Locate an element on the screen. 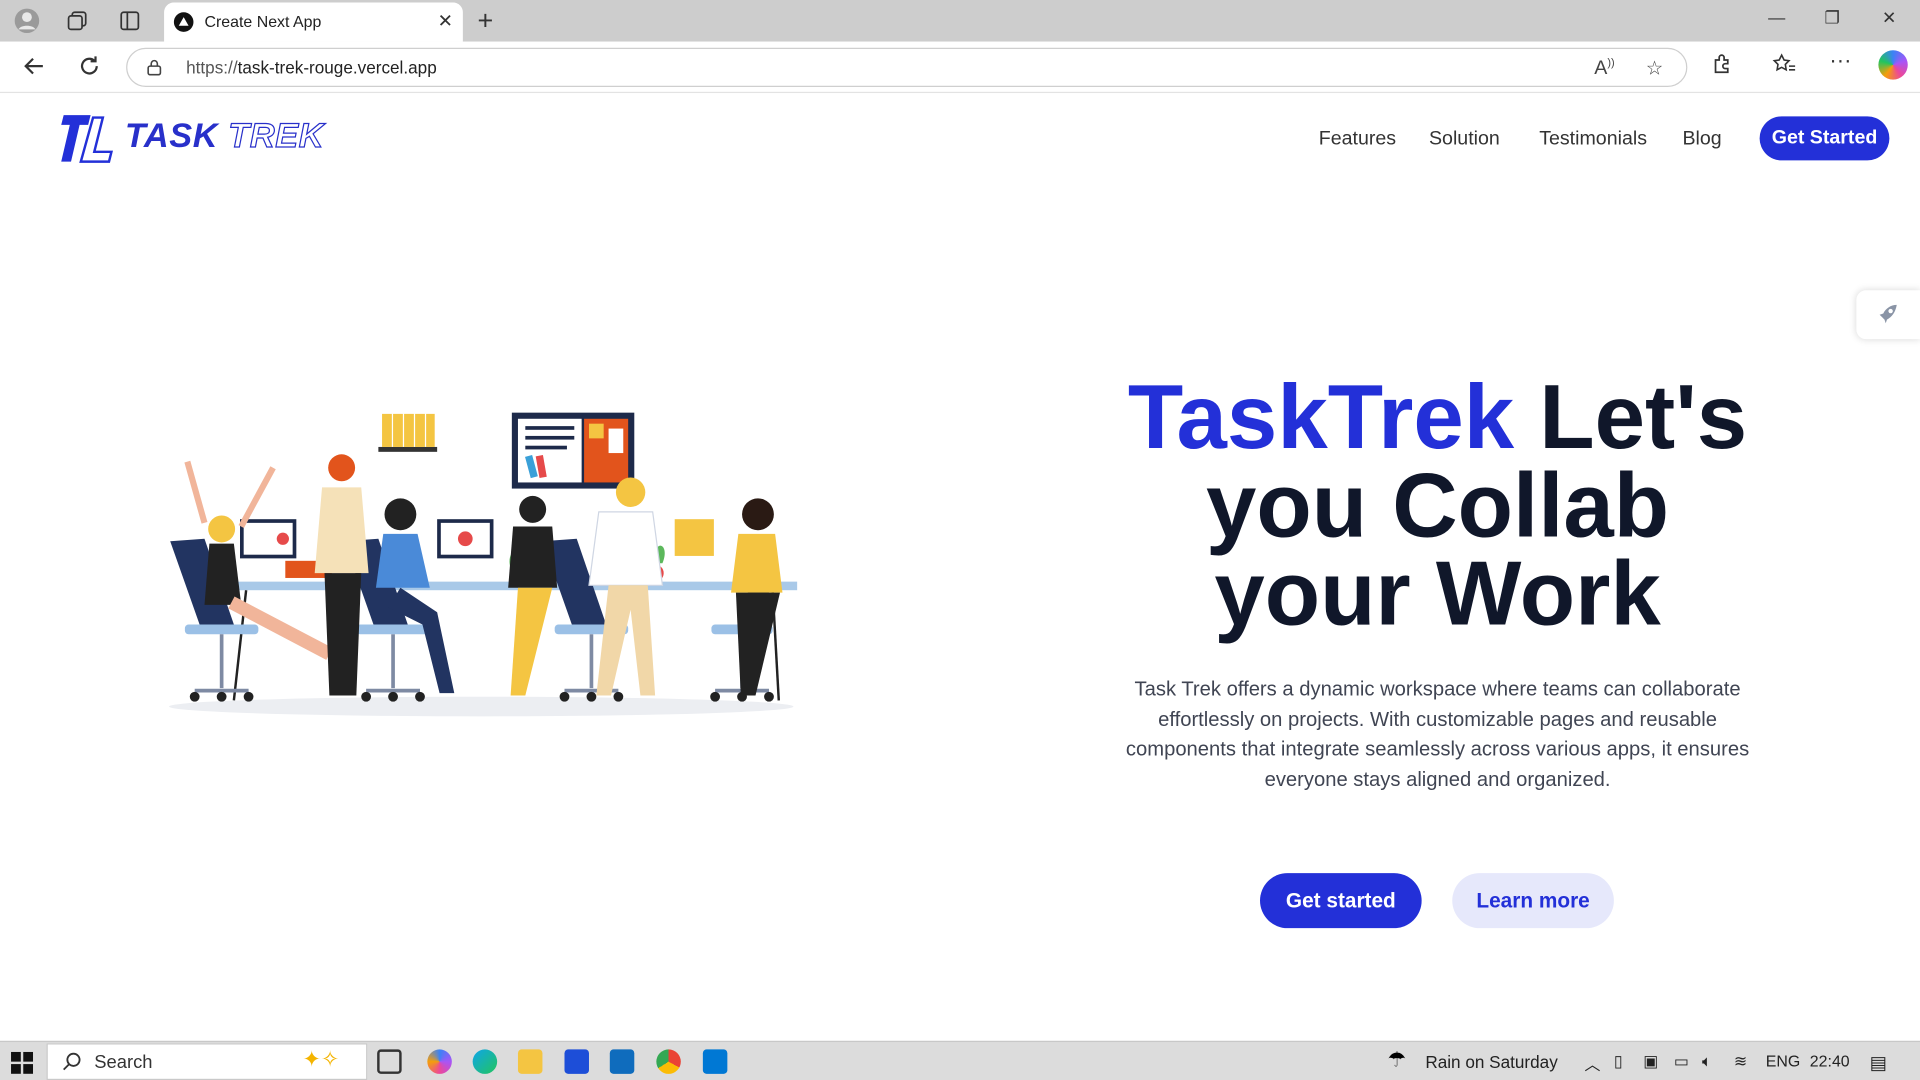 The height and width of the screenshot is (1080, 1920). restore-icon: ❐ is located at coordinates (1832, 17).